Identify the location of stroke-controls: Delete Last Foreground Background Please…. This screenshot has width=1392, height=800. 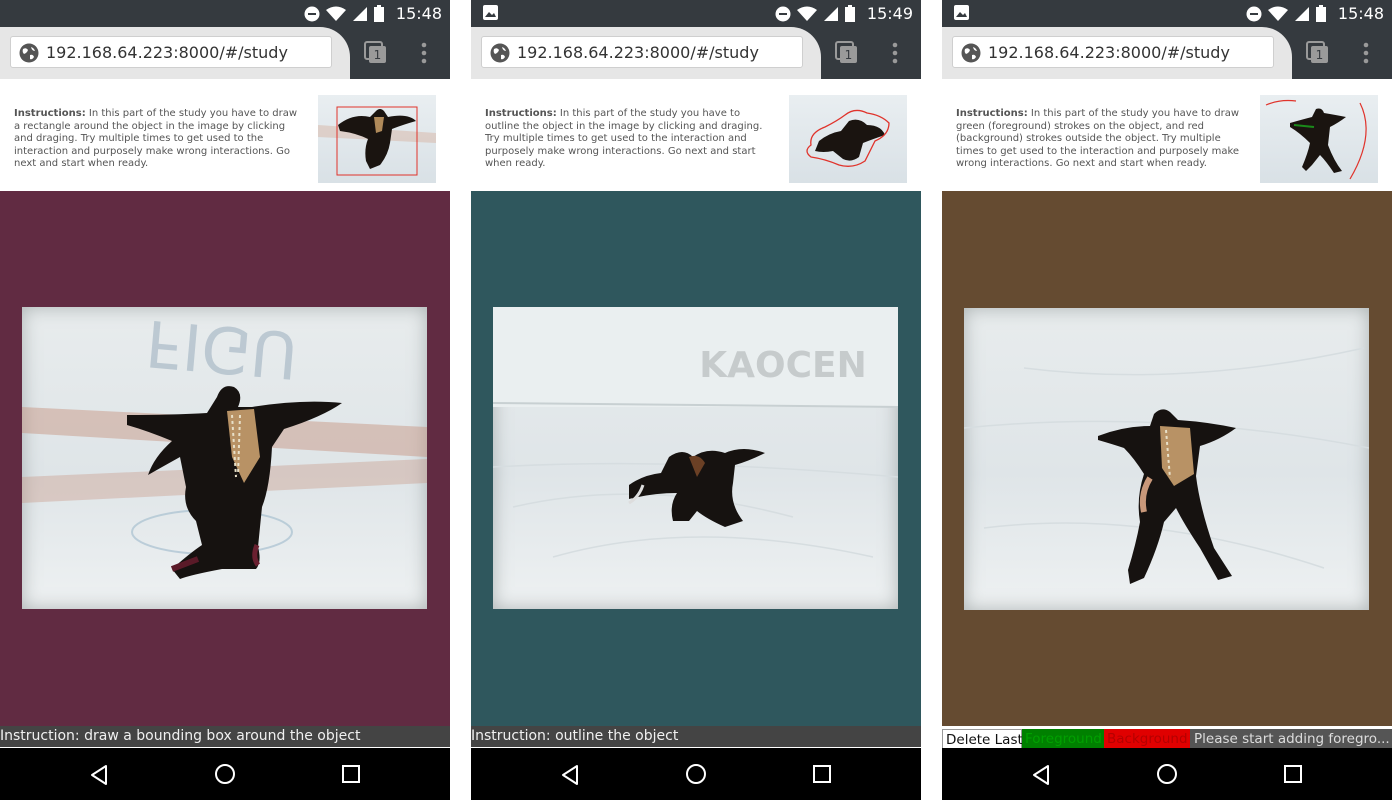
(1167, 739).